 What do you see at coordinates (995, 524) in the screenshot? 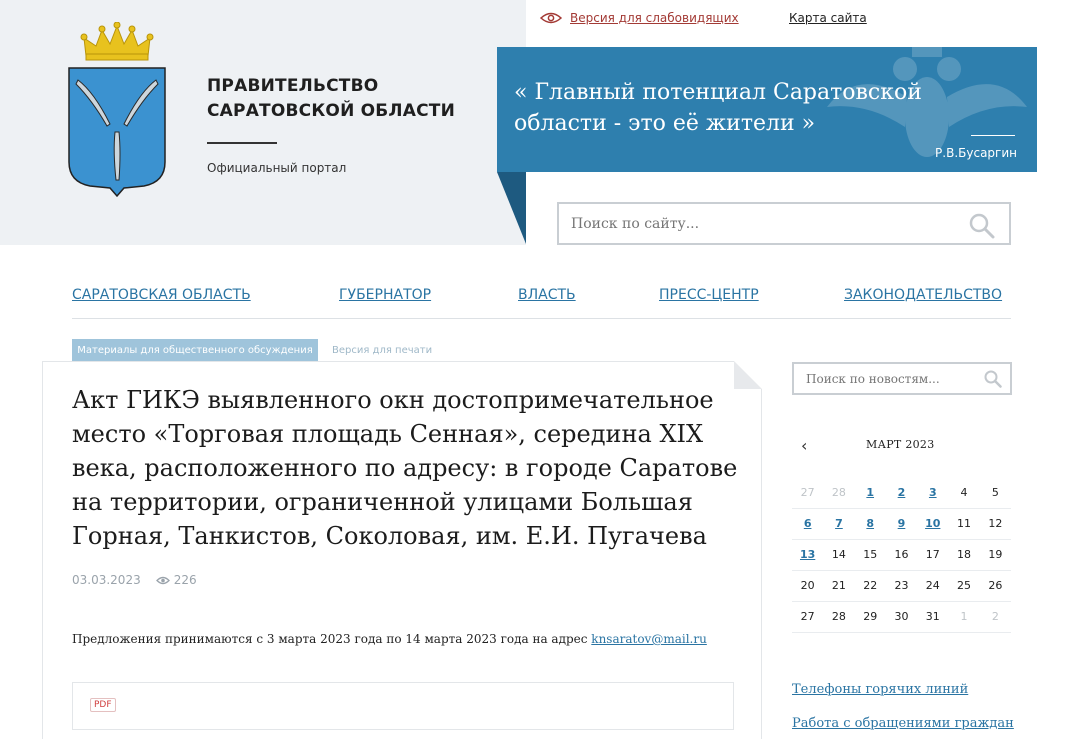
I see `calendar-day: 12` at bounding box center [995, 524].